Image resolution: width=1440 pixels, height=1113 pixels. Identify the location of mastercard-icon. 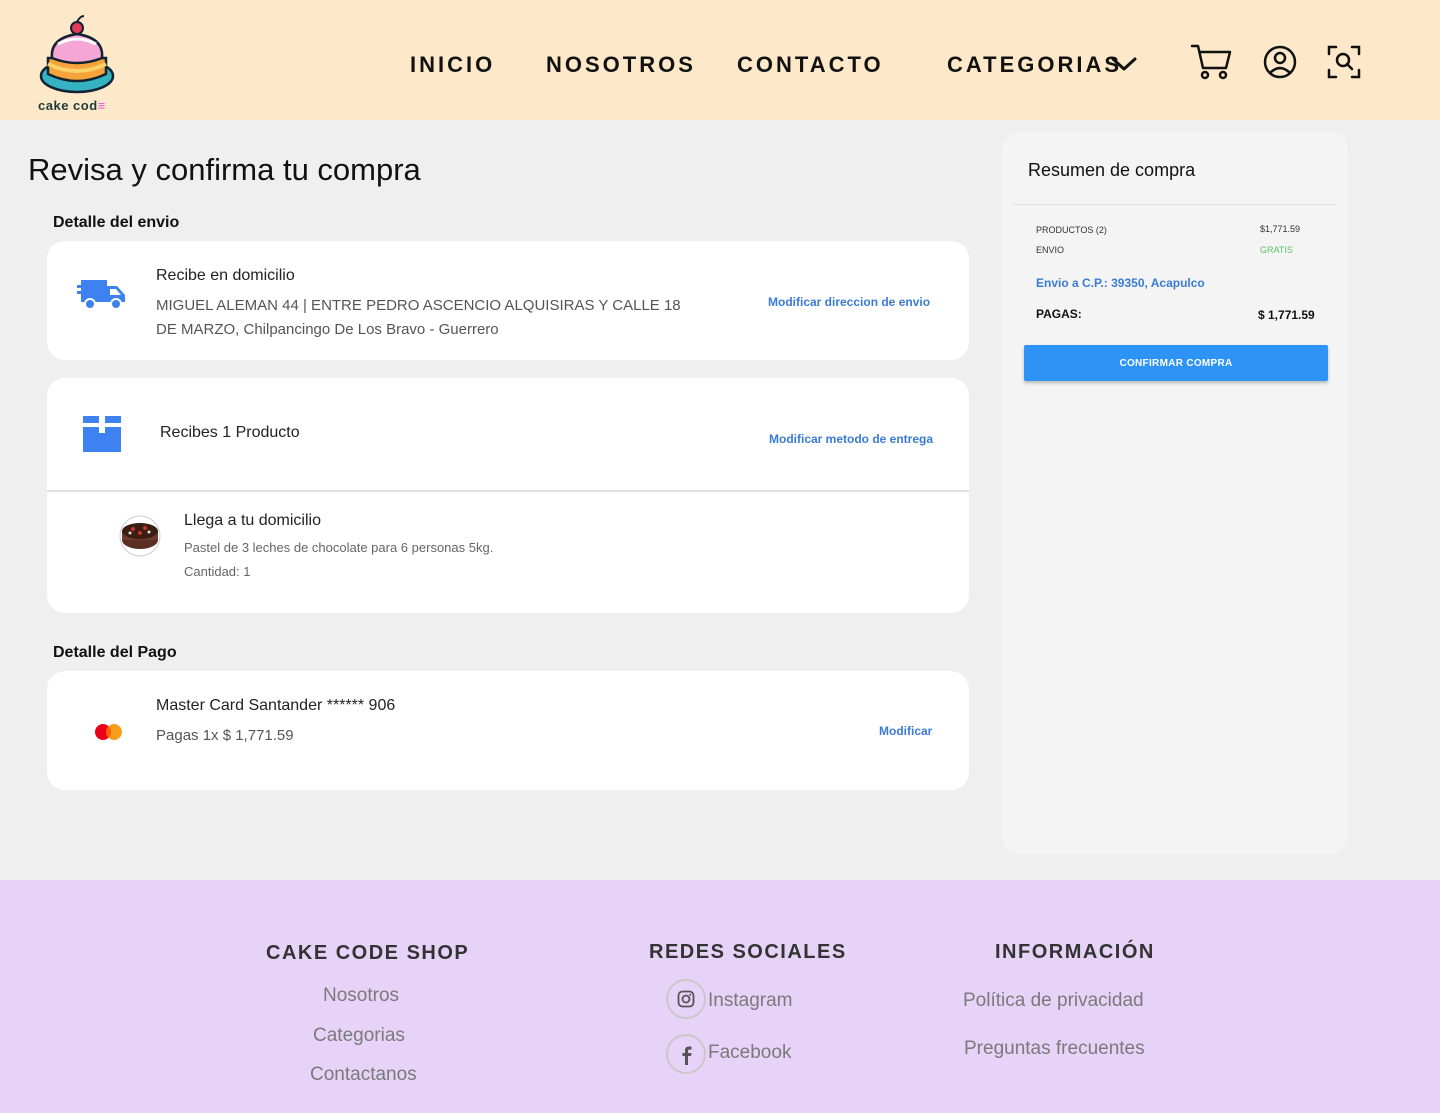
(108, 732).